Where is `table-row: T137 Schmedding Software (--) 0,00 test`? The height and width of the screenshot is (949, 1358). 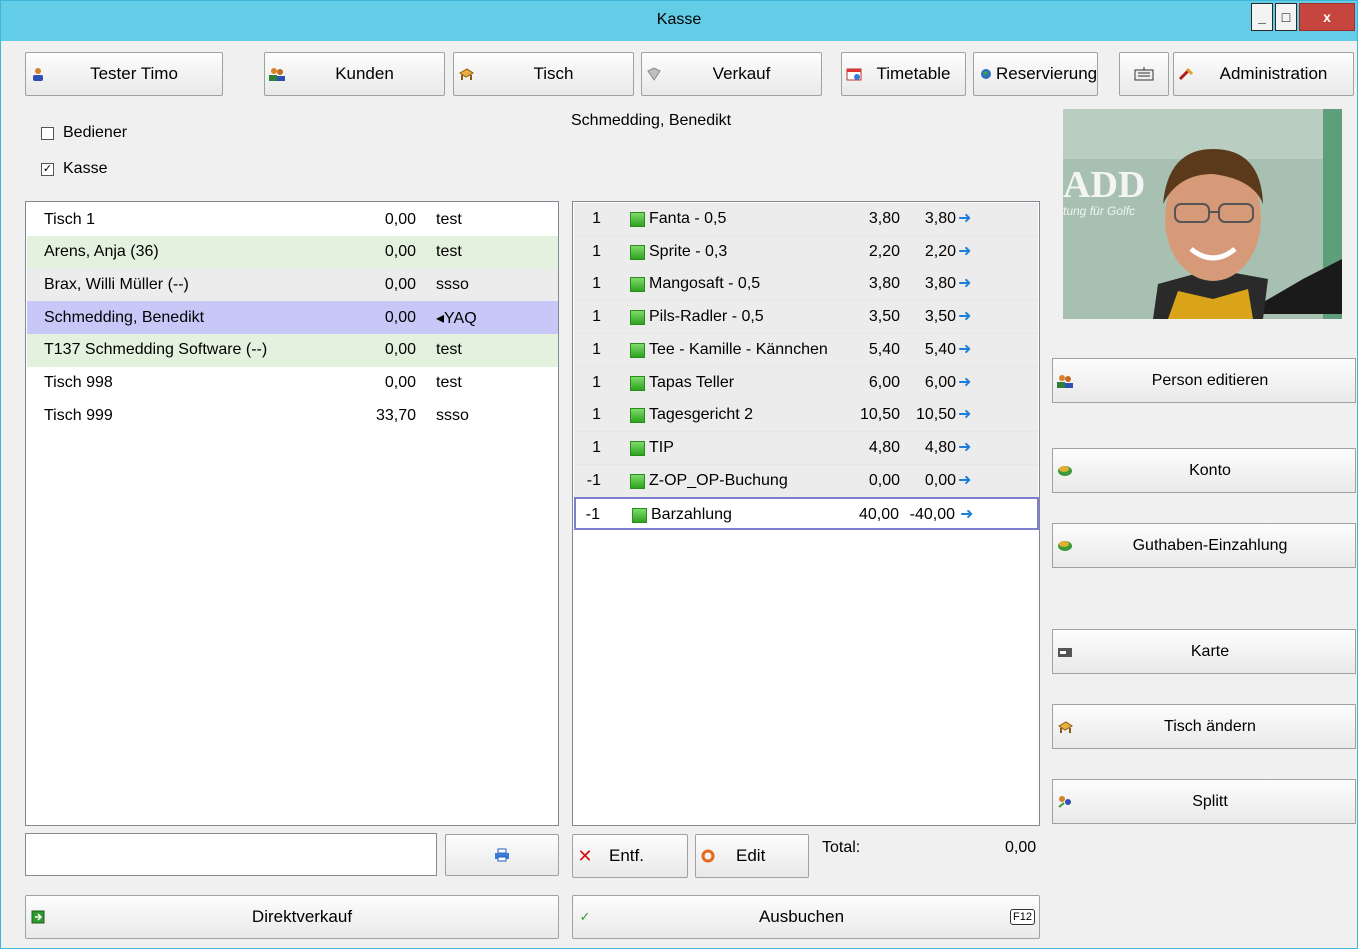
table-row: T137 Schmedding Software (--) 0,00 test is located at coordinates (292, 350).